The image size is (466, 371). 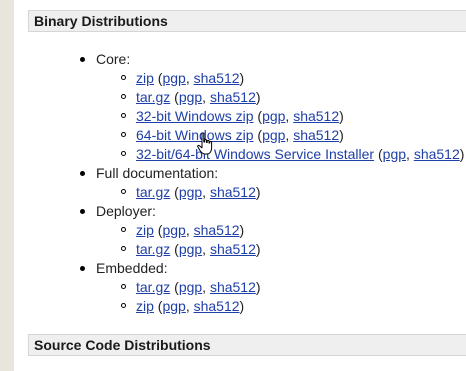 I want to click on category-full-documentation: Full documentation:, so click(x=149, y=173).